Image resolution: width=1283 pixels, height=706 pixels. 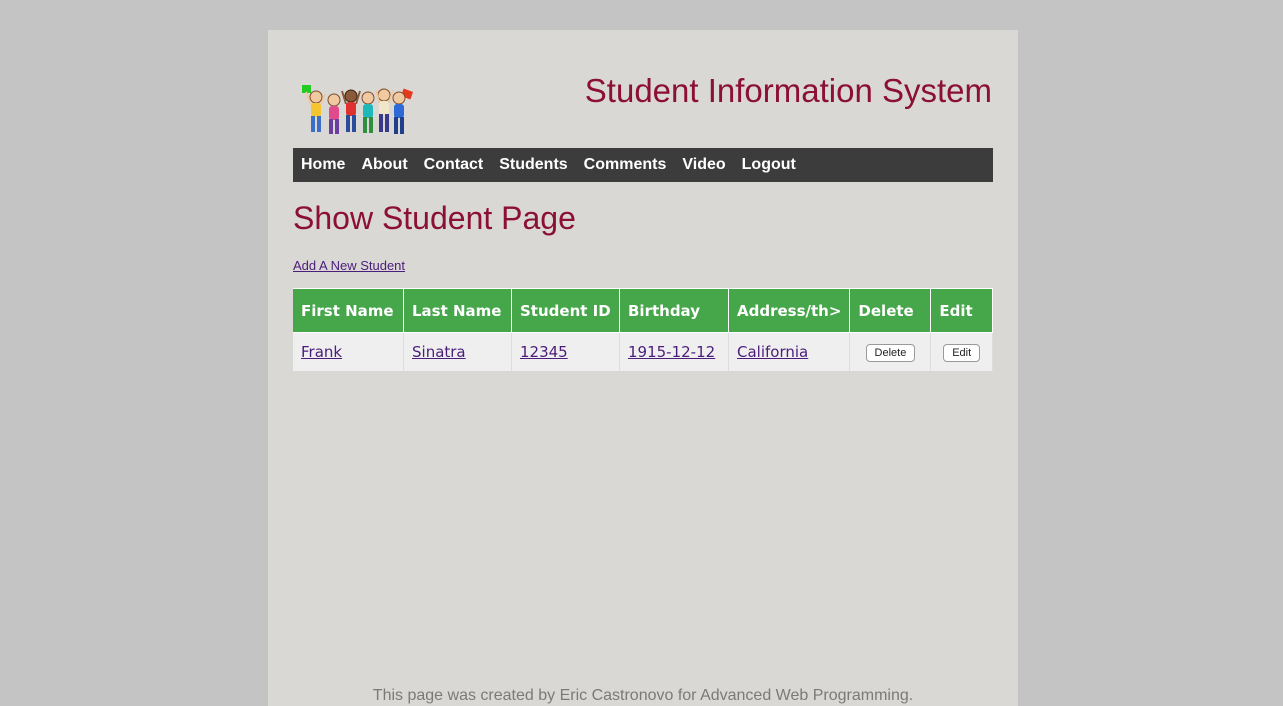 What do you see at coordinates (434, 218) in the screenshot?
I see `page-heading: Show Student Page` at bounding box center [434, 218].